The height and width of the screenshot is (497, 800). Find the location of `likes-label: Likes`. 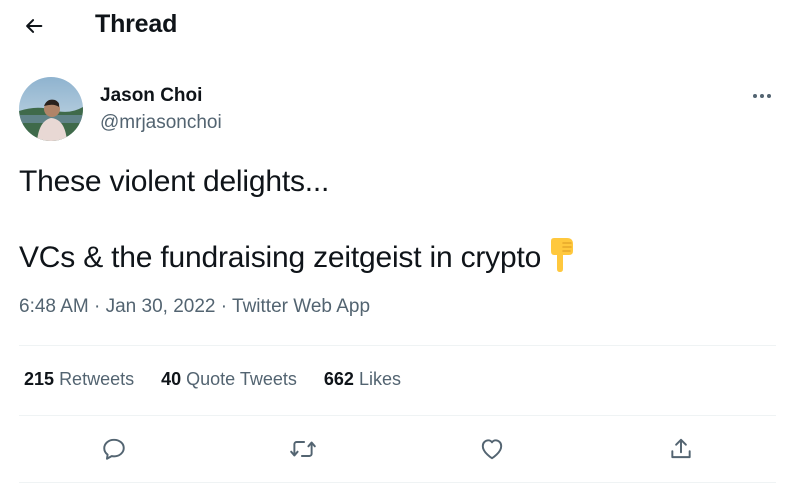

likes-label: Likes is located at coordinates (379, 379).